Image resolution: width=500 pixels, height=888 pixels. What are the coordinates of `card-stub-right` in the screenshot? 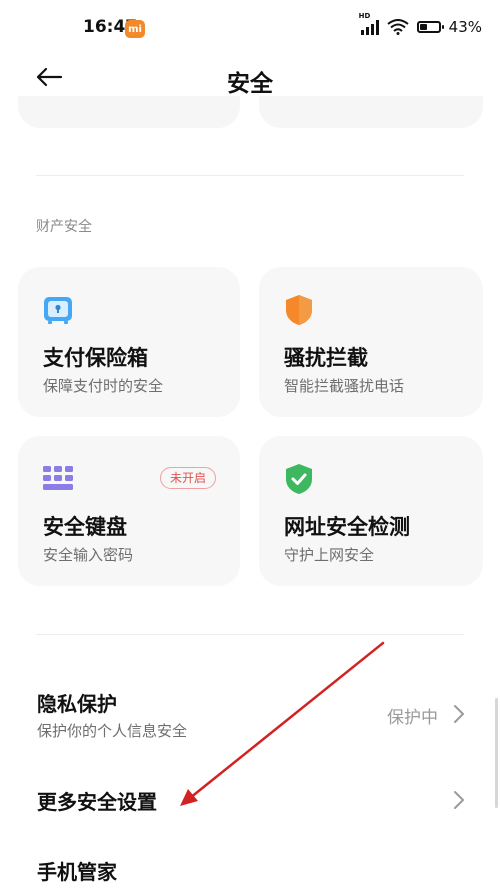 It's located at (371, 112).